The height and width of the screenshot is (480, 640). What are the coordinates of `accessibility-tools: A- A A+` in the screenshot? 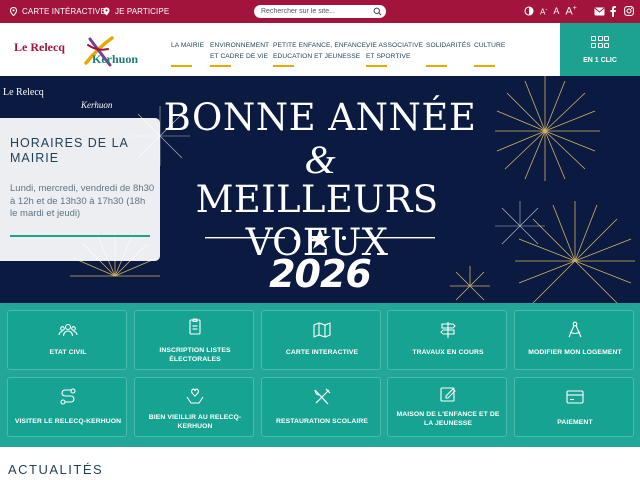 It's located at (550, 11).